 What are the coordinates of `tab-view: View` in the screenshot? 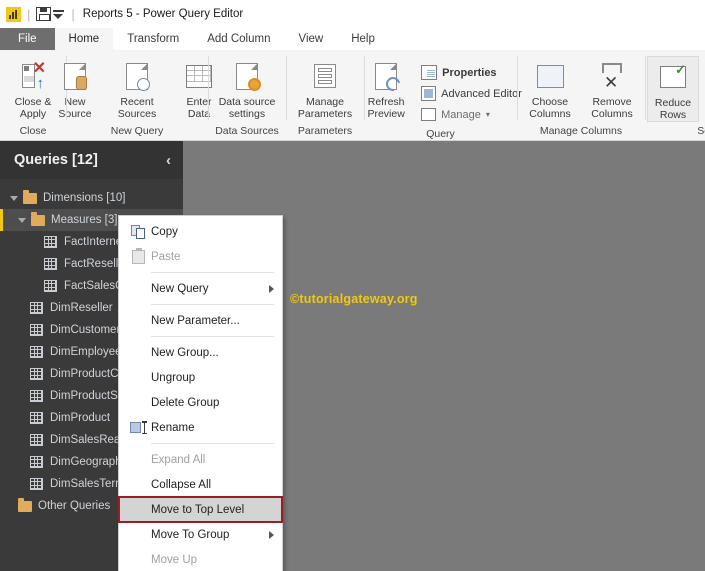 It's located at (311, 39).